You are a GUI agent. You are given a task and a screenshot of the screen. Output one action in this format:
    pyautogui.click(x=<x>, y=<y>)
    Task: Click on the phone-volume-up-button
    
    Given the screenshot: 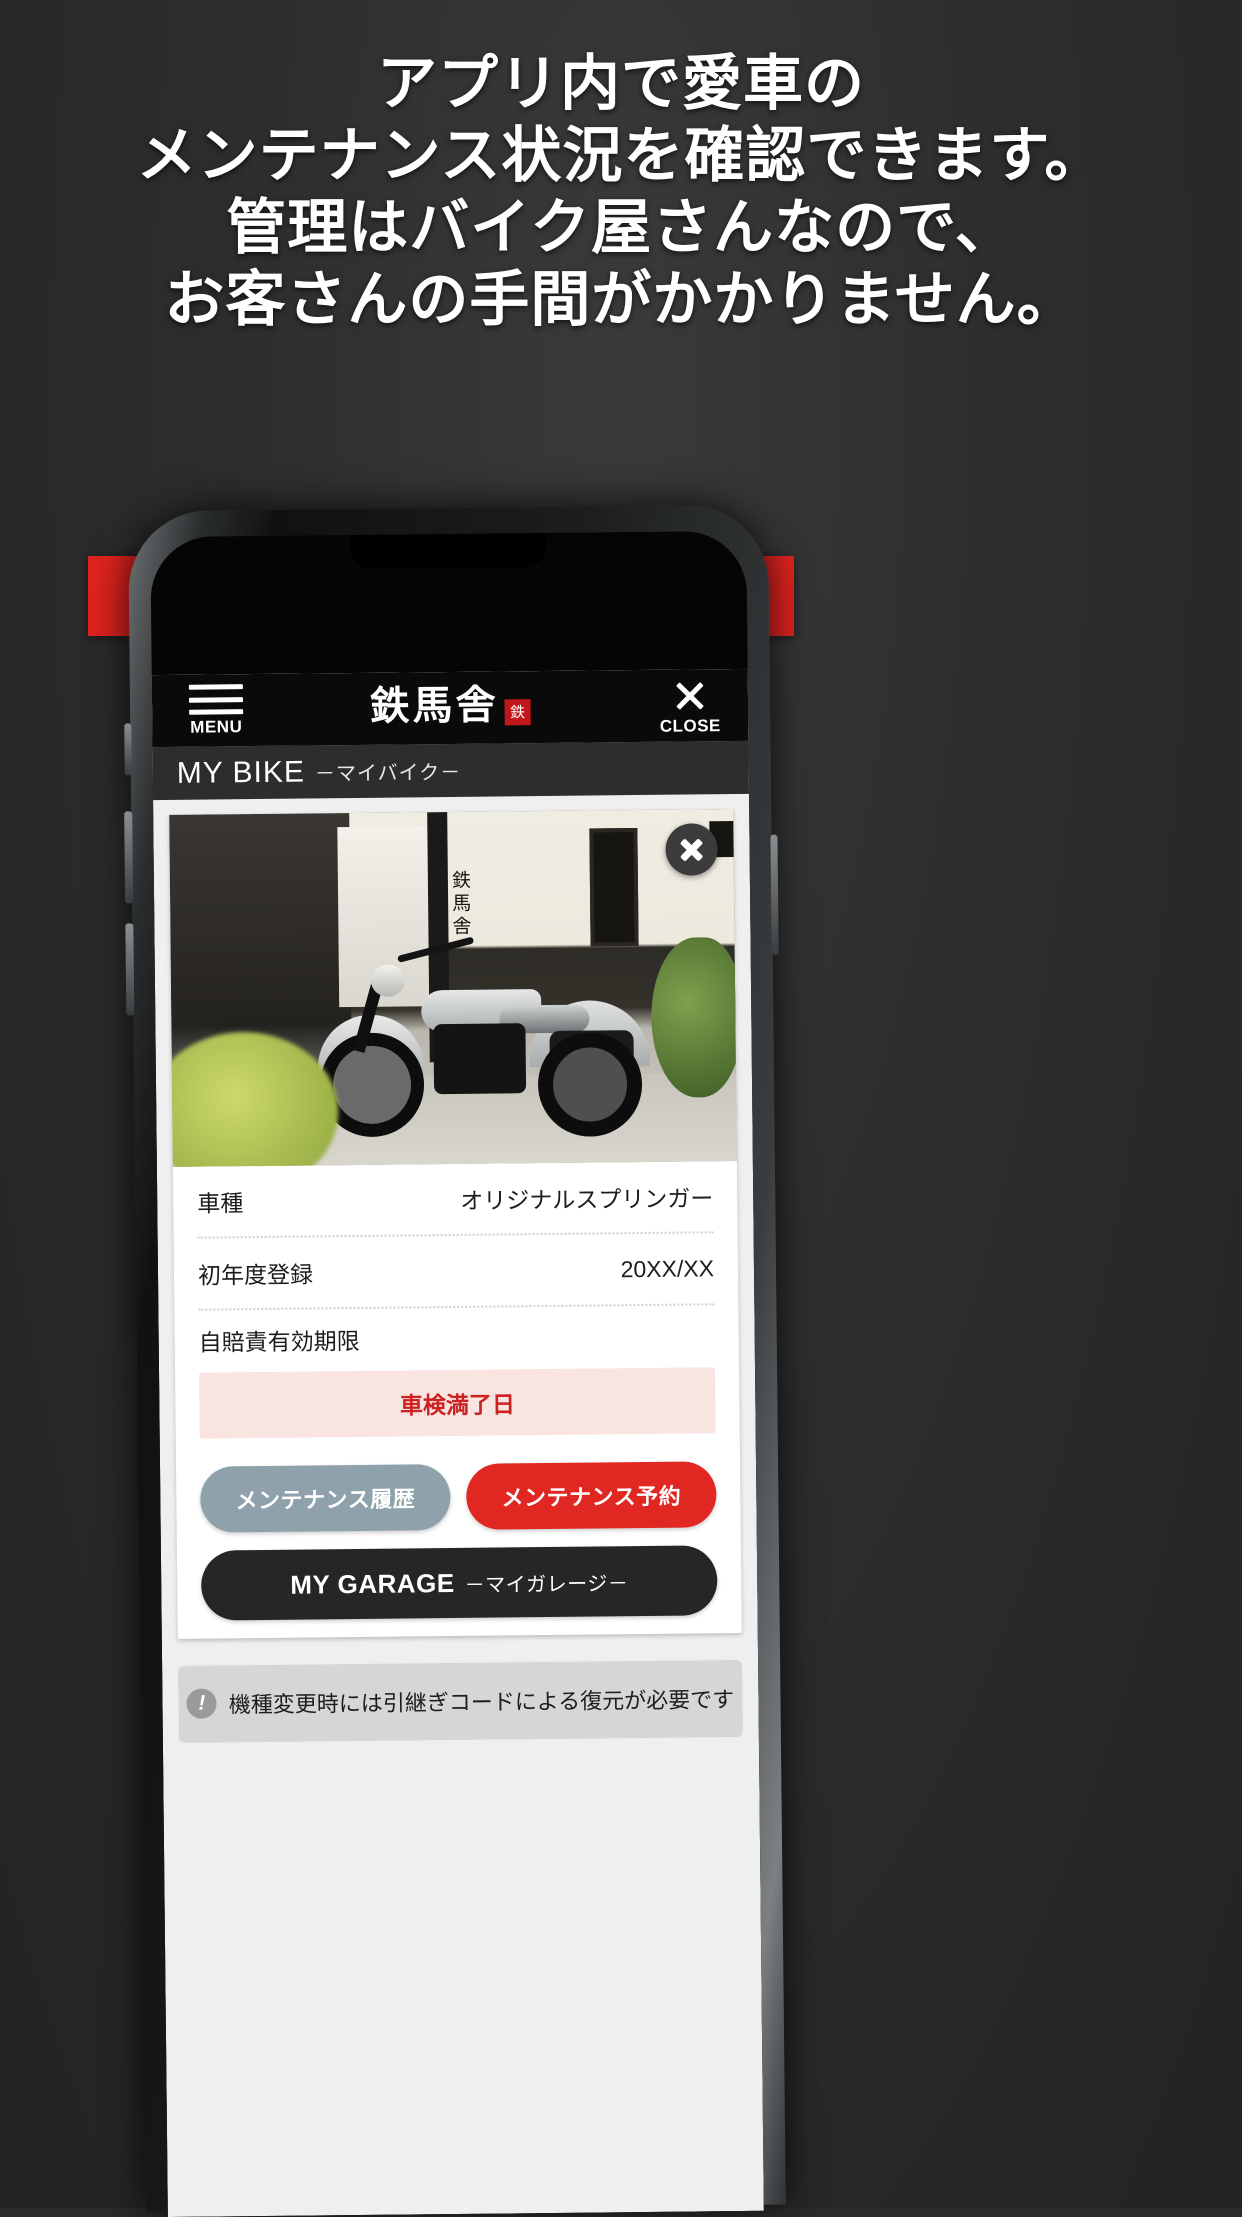 What is the action you would take?
    pyautogui.click(x=129, y=857)
    